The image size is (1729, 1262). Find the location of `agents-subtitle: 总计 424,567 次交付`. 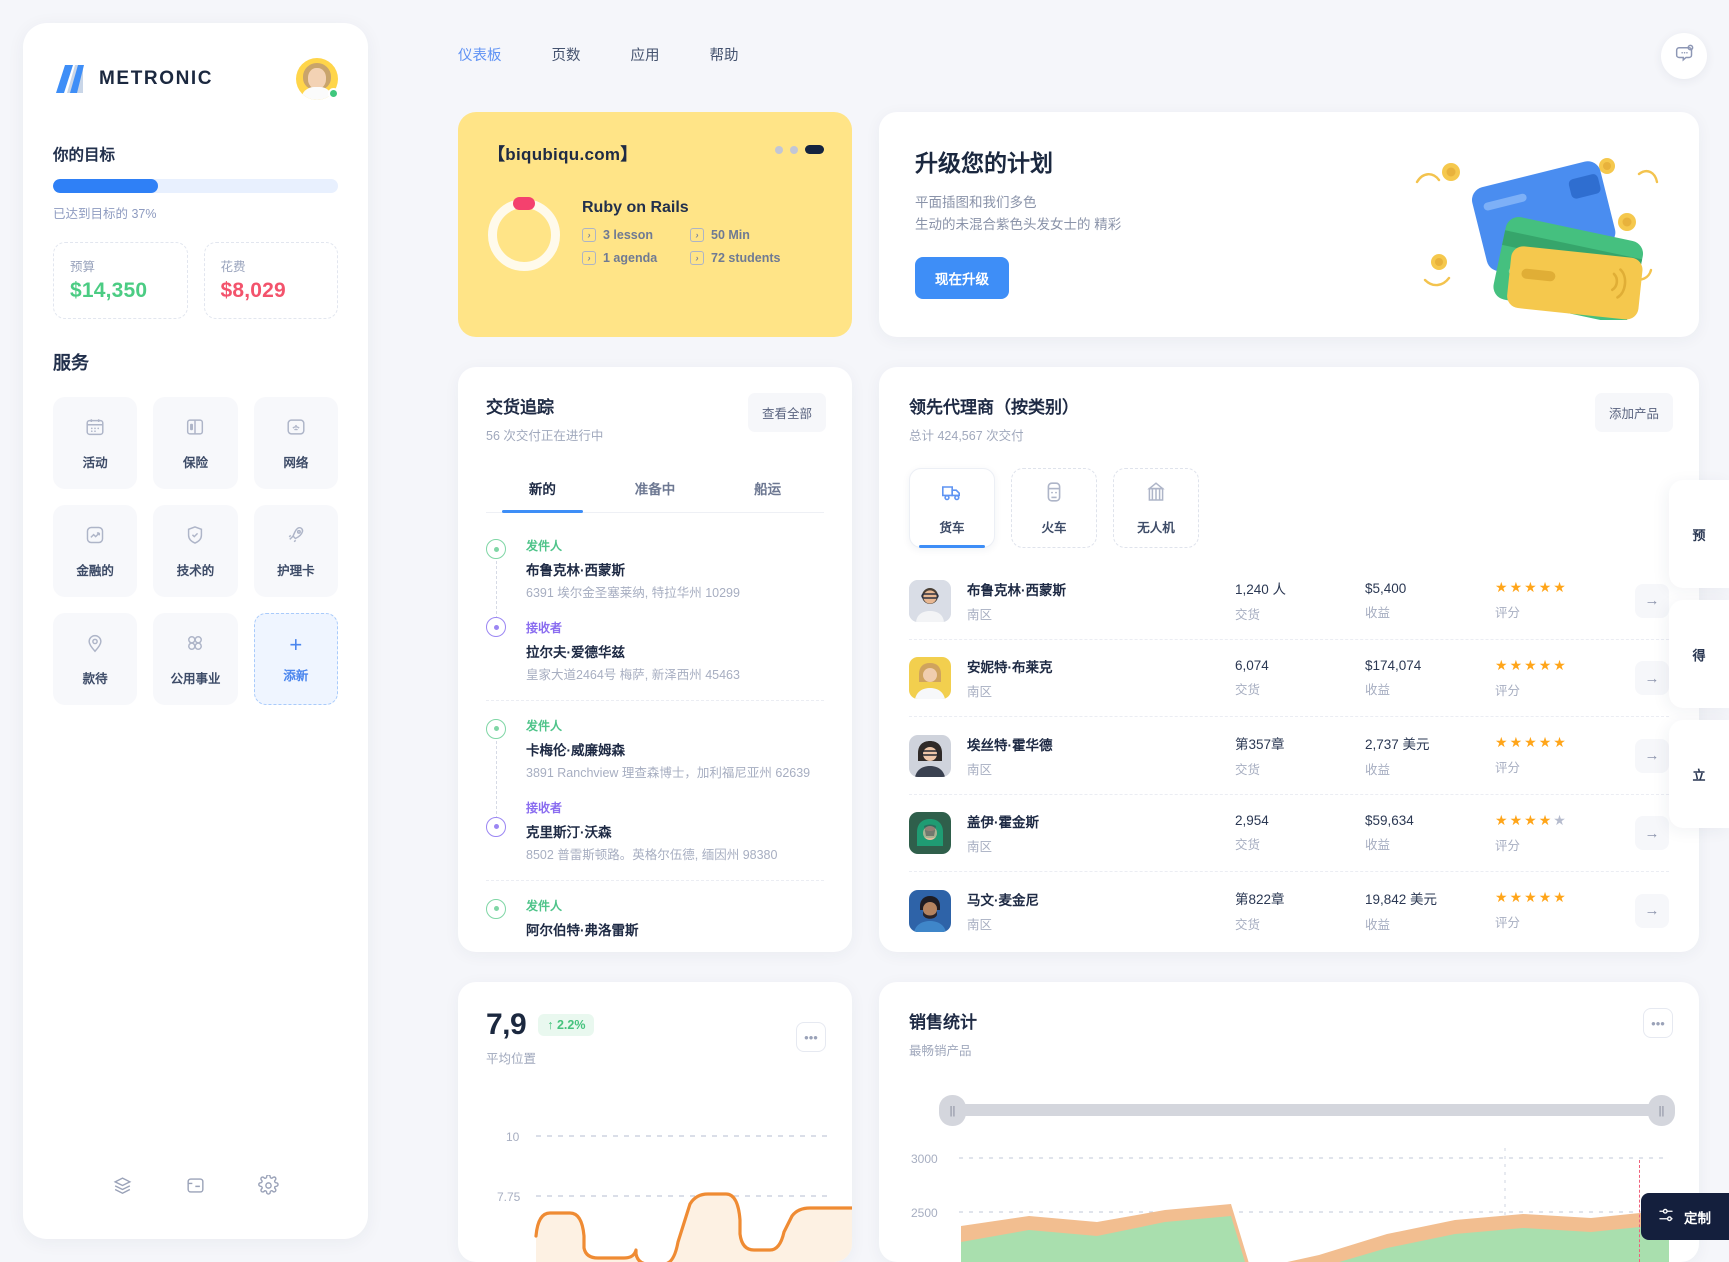

agents-subtitle: 总计 424,567 次交付 is located at coordinates (966, 436).